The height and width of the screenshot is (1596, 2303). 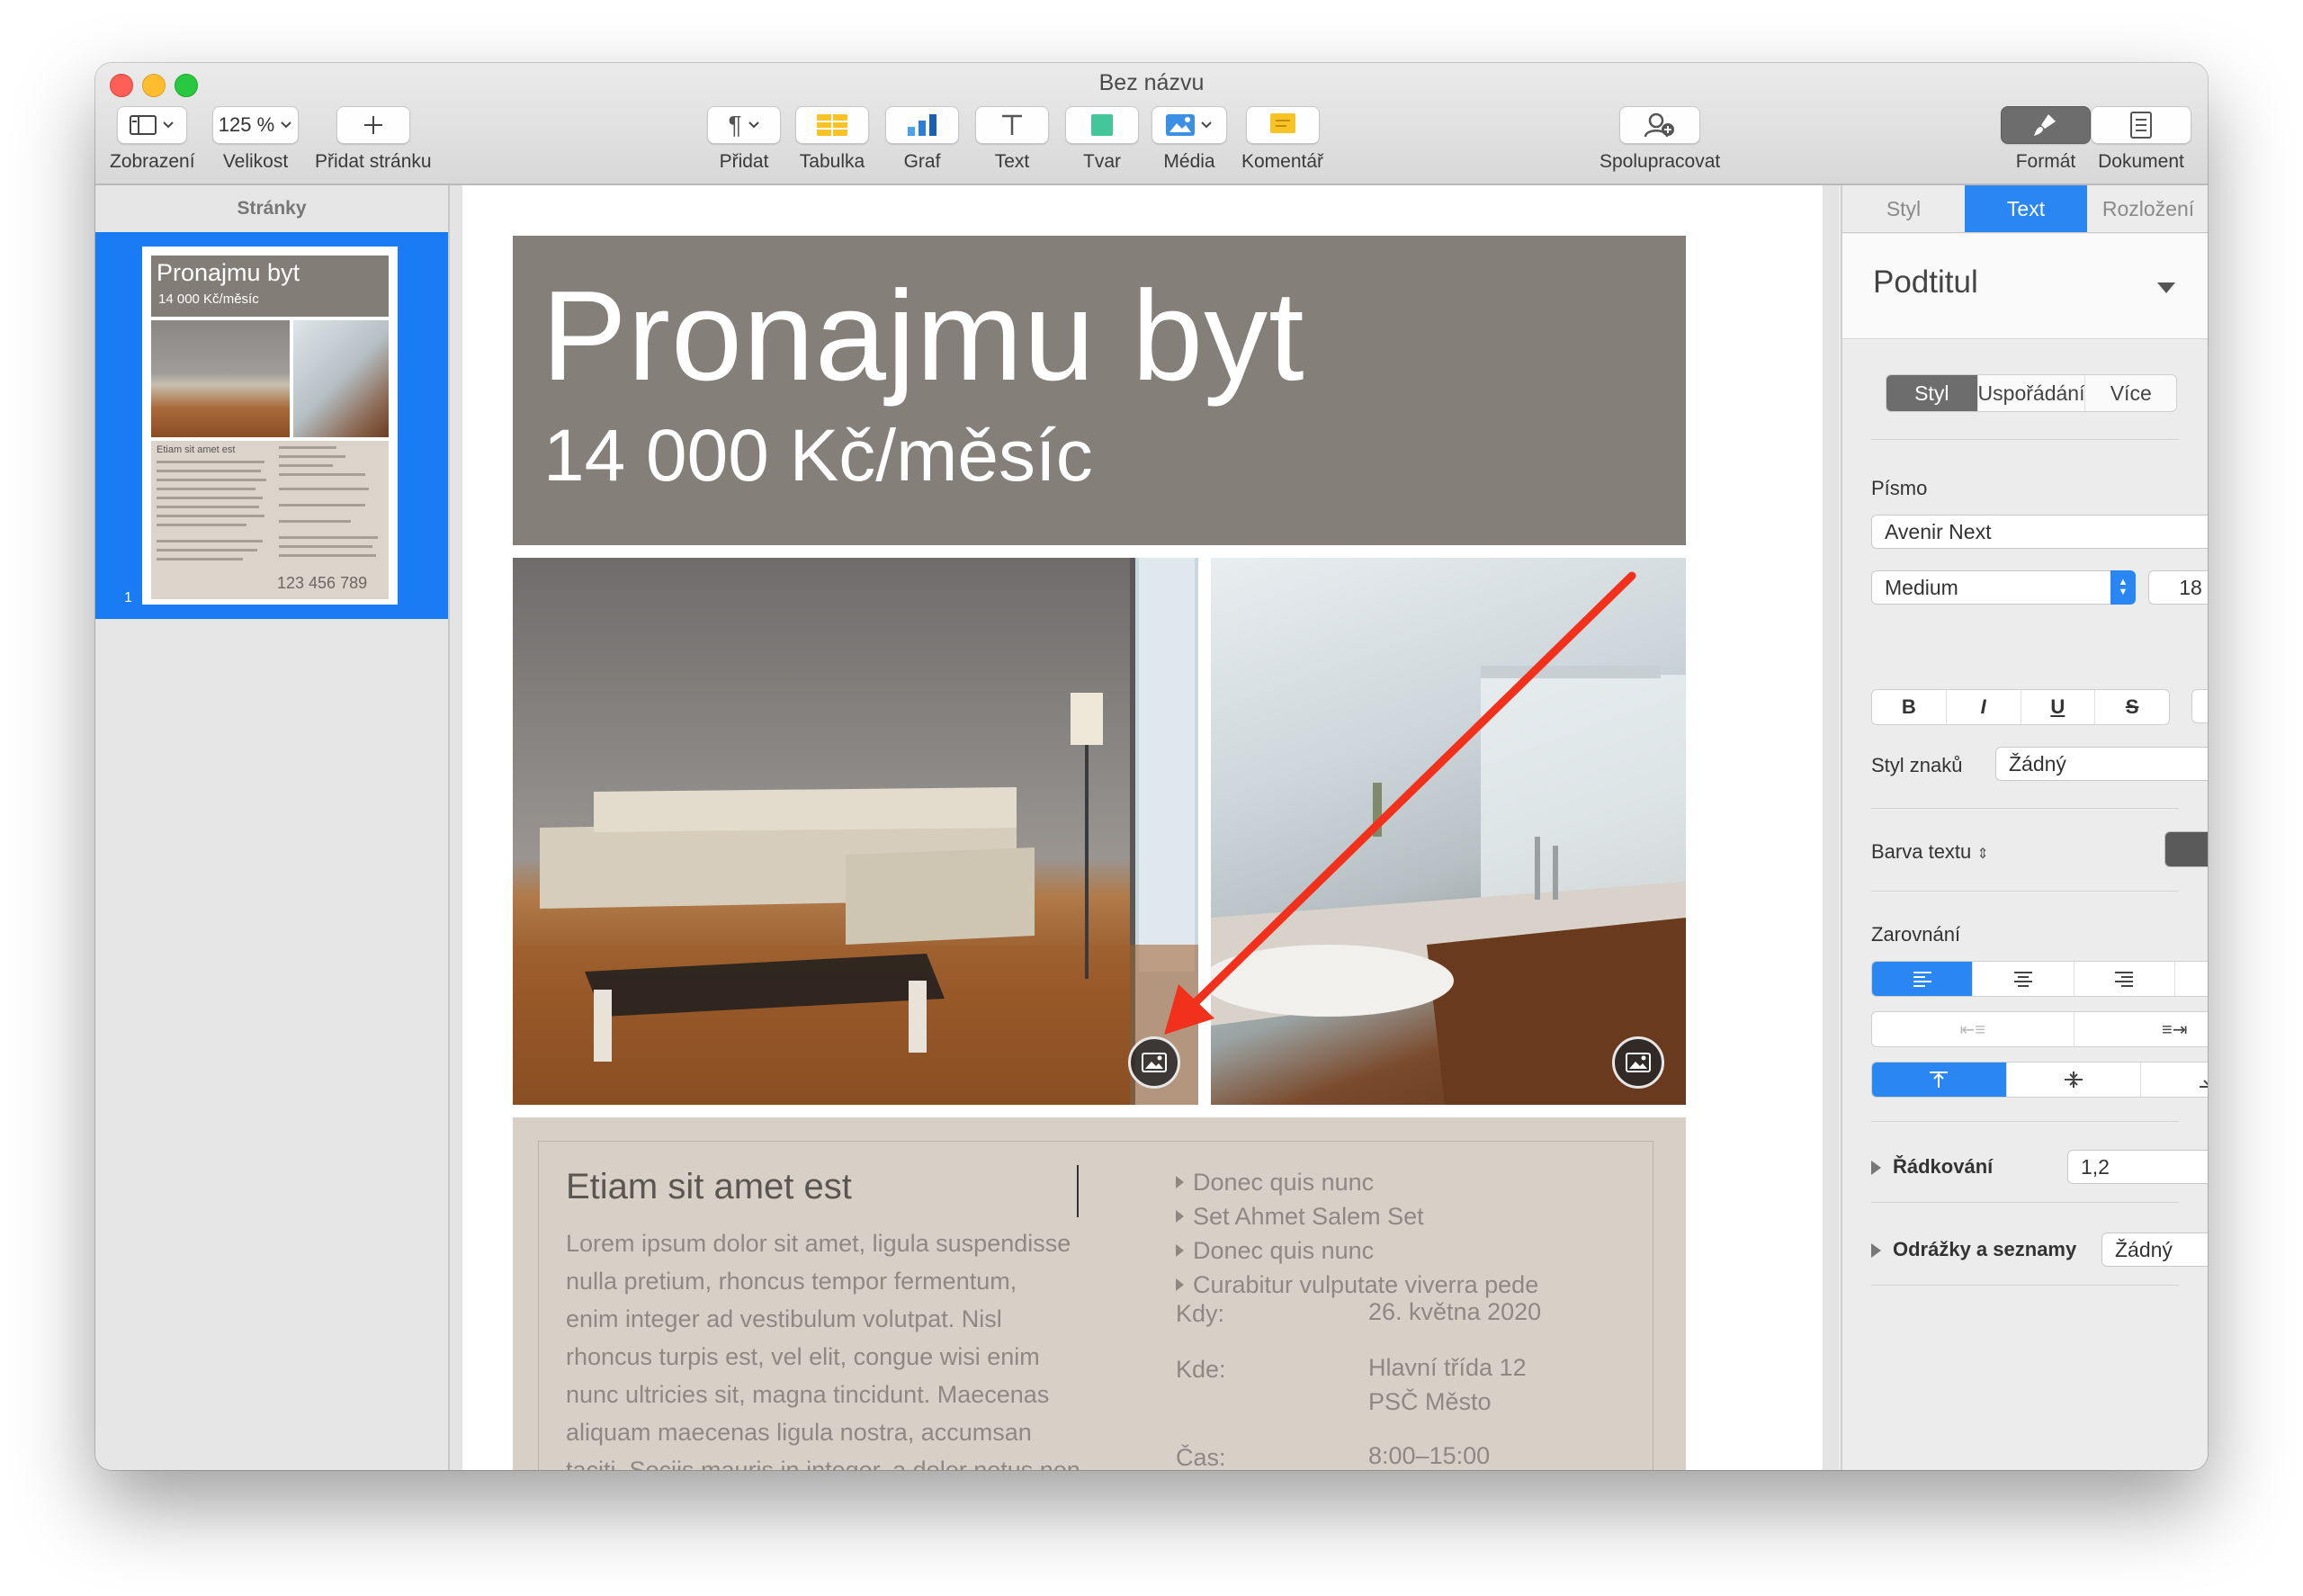 I want to click on format-control: Formát, so click(x=2046, y=139).